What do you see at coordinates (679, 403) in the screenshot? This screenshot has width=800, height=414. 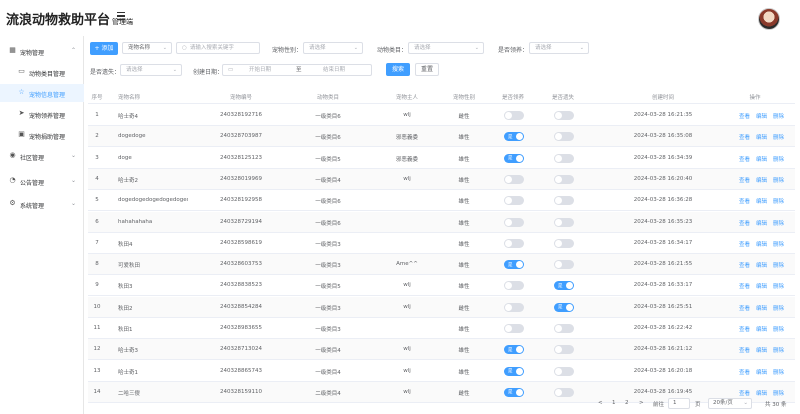 I see `goto-page-input: 1` at bounding box center [679, 403].